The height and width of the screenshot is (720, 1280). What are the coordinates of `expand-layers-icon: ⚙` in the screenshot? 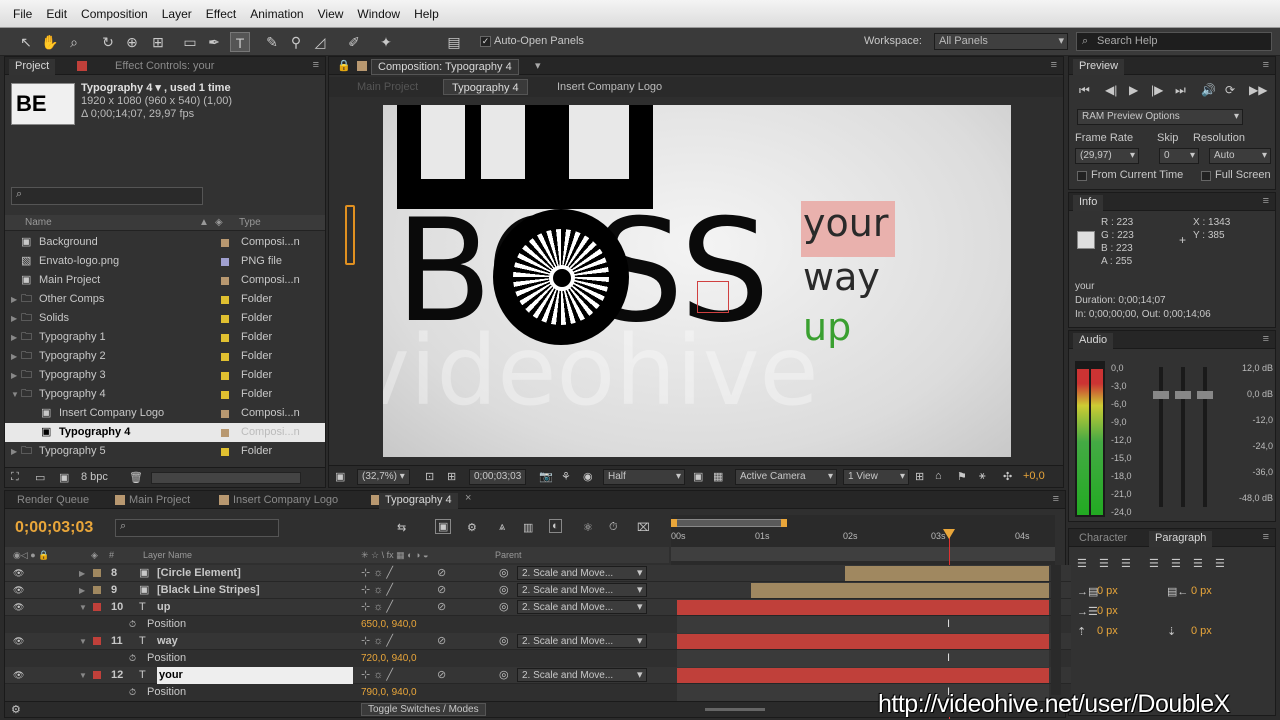 It's located at (16, 709).